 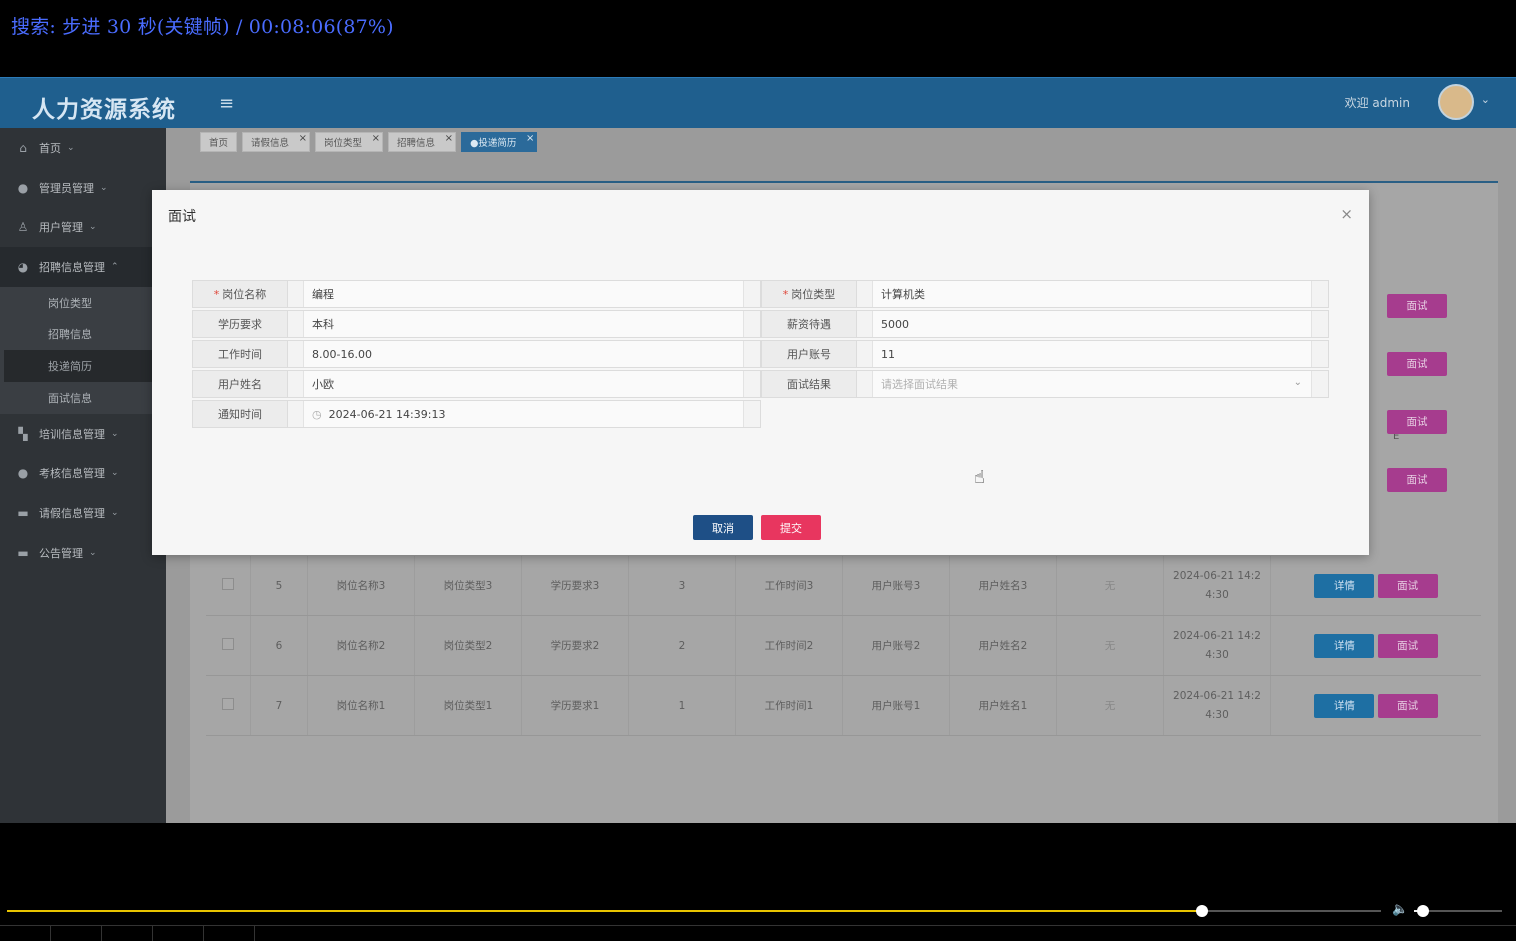 I want to click on field-interview-result: 面试结果 请选择面试结果 ⌄, so click(x=1045, y=384).